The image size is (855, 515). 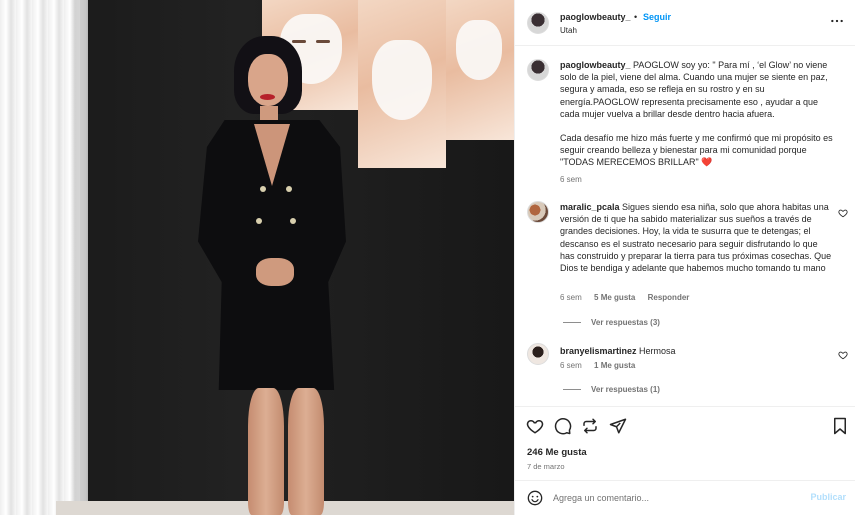 What do you see at coordinates (538, 23) in the screenshot?
I see `author-avatar` at bounding box center [538, 23].